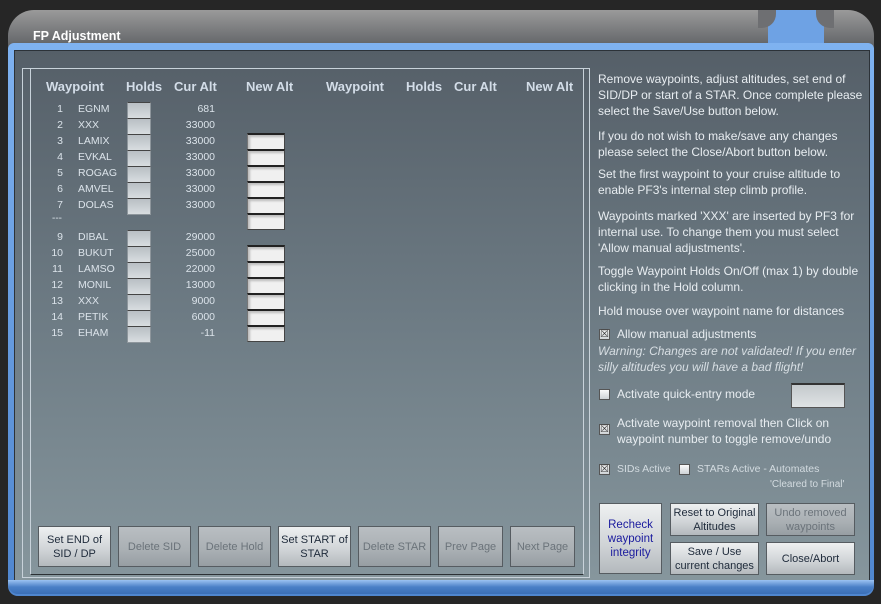 The height and width of the screenshot is (604, 881). Describe the element at coordinates (810, 519) in the screenshot. I see `undo-removed-button: Undo removed waypoints` at that location.